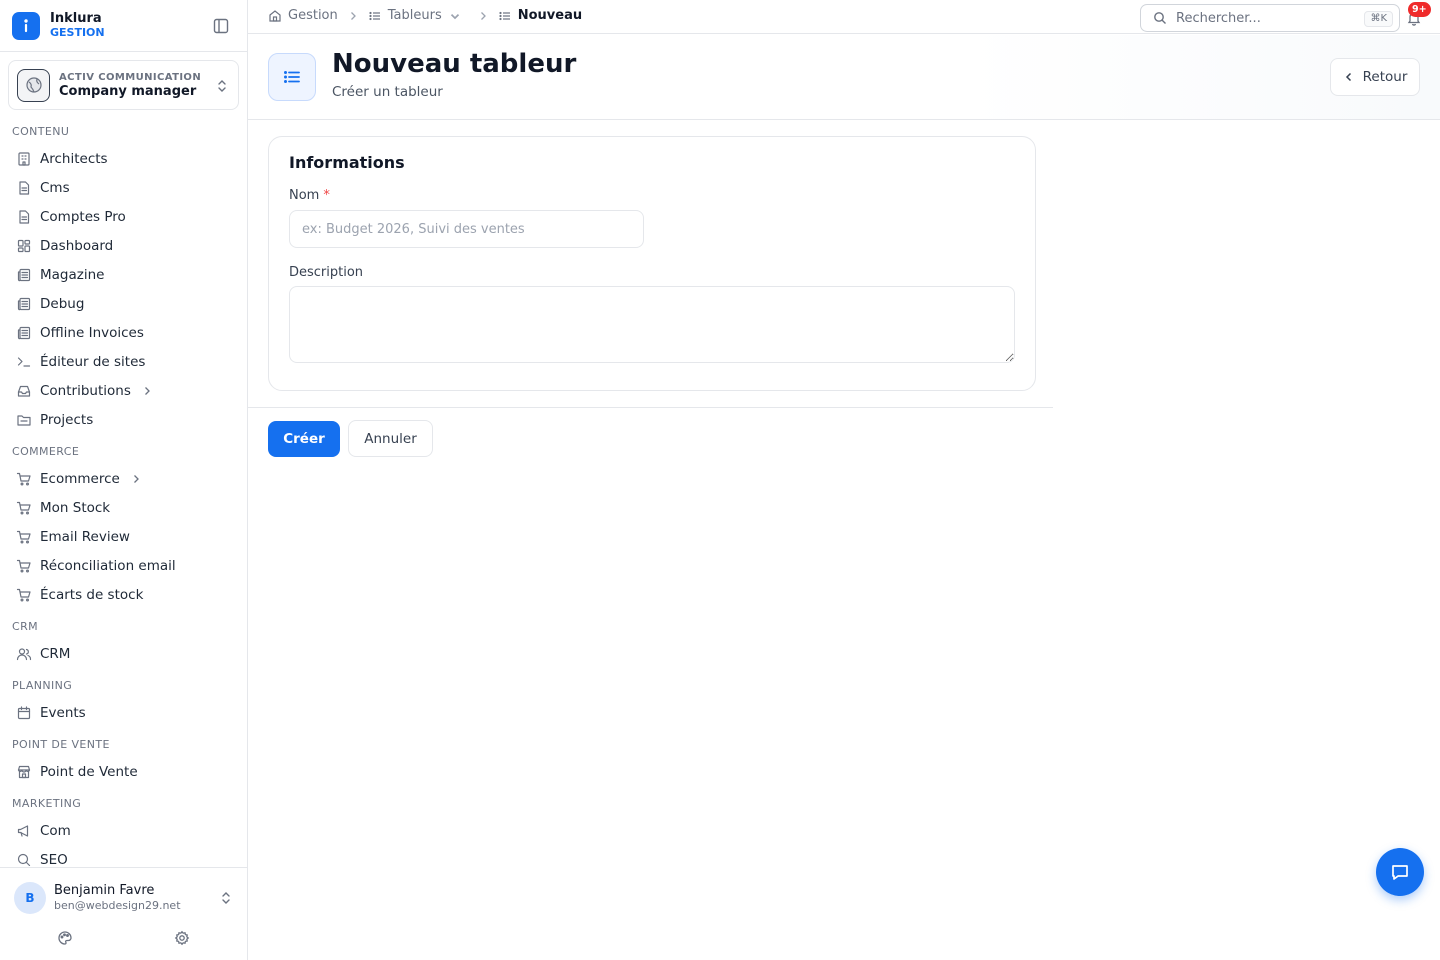 The image size is (1440, 960). I want to click on sidebar-item: Comptes Pro, so click(123, 216).